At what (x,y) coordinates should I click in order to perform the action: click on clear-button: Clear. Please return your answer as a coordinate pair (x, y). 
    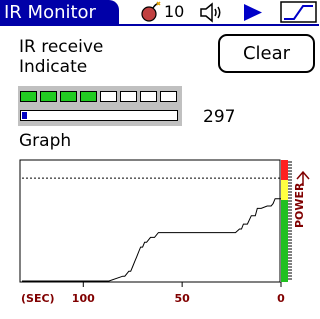
    Looking at the image, I should click on (266, 53).